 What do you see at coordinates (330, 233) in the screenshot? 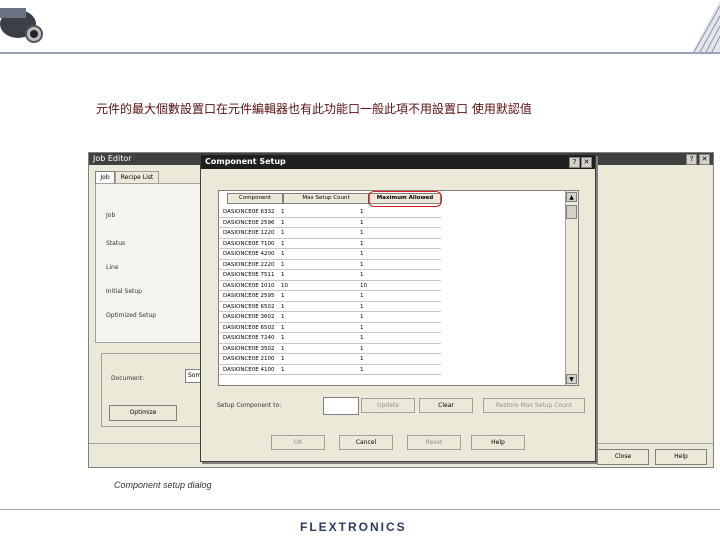
I see `table-row: DASIONCE0E 1220 1 1` at bounding box center [330, 233].